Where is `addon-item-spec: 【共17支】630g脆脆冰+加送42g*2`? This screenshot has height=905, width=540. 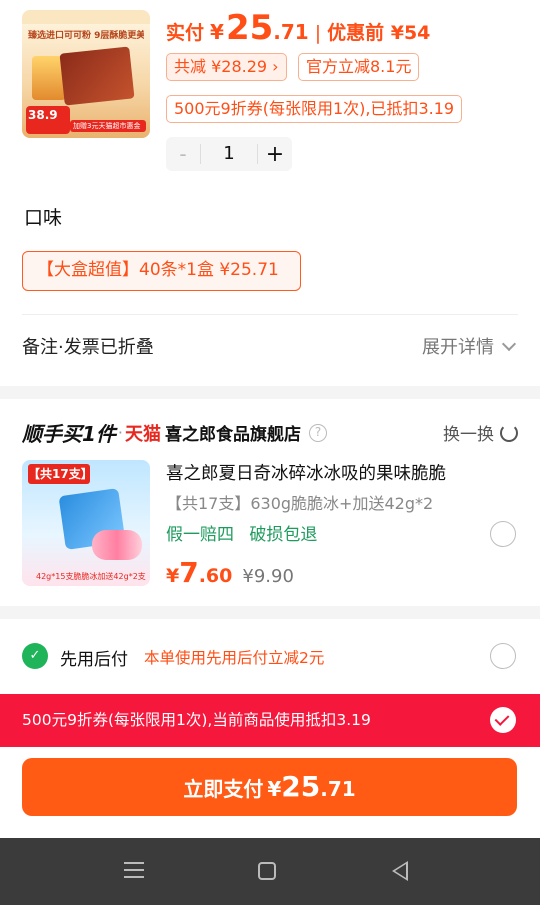 addon-item-spec: 【共17支】630g脆脆冰+加送42g*2 is located at coordinates (300, 503).